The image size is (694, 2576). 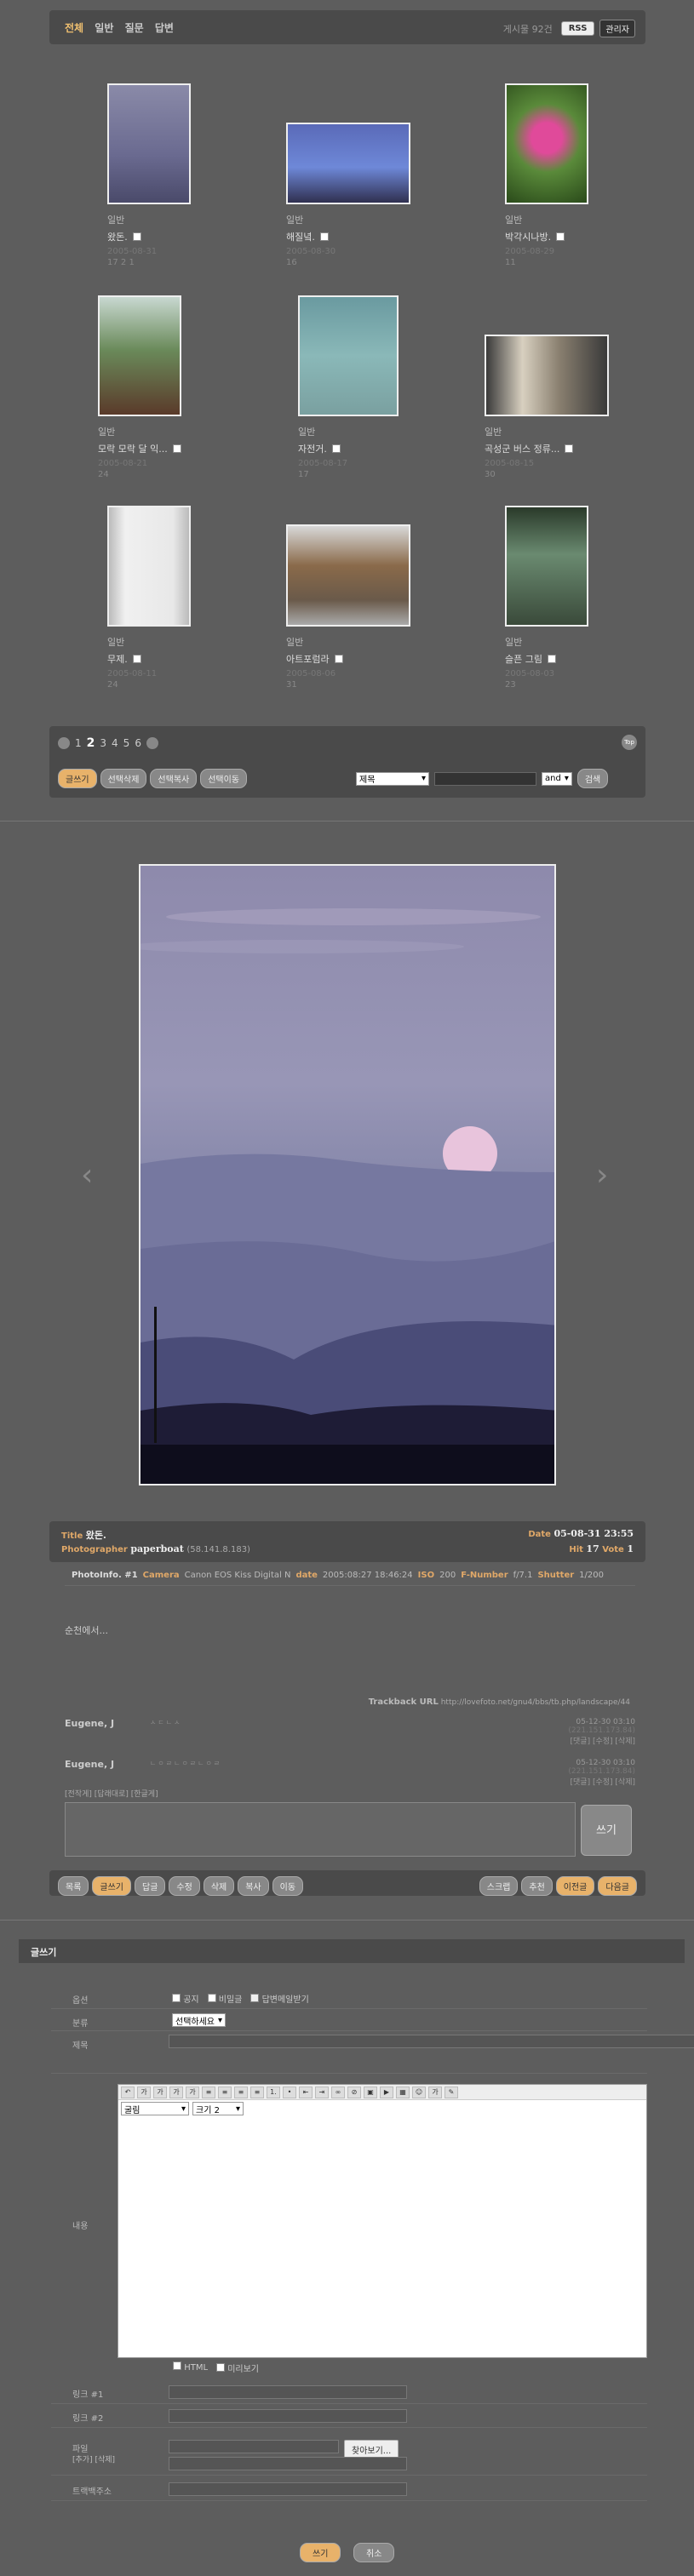 I want to click on move-selected-button: 선택이동, so click(x=224, y=778).